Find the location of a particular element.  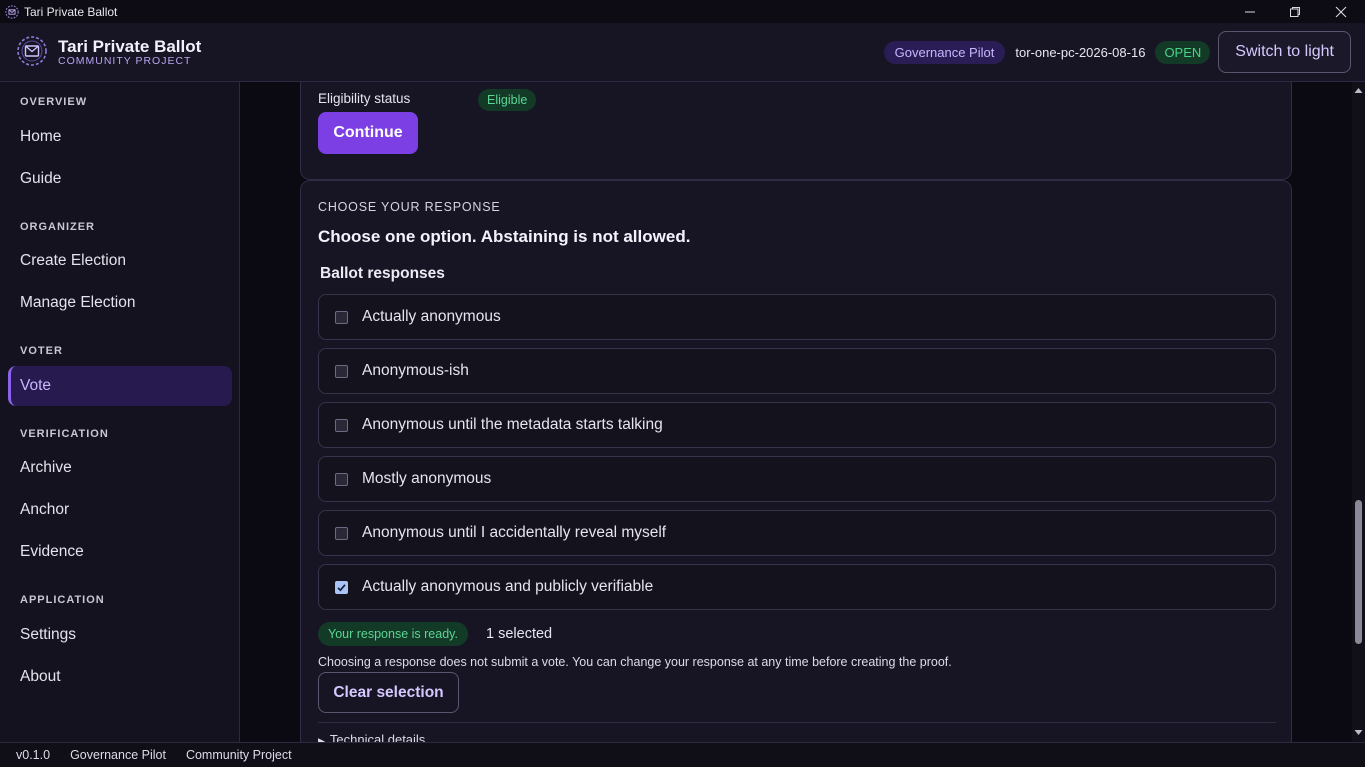

checkbox-checked is located at coordinates (341, 587).